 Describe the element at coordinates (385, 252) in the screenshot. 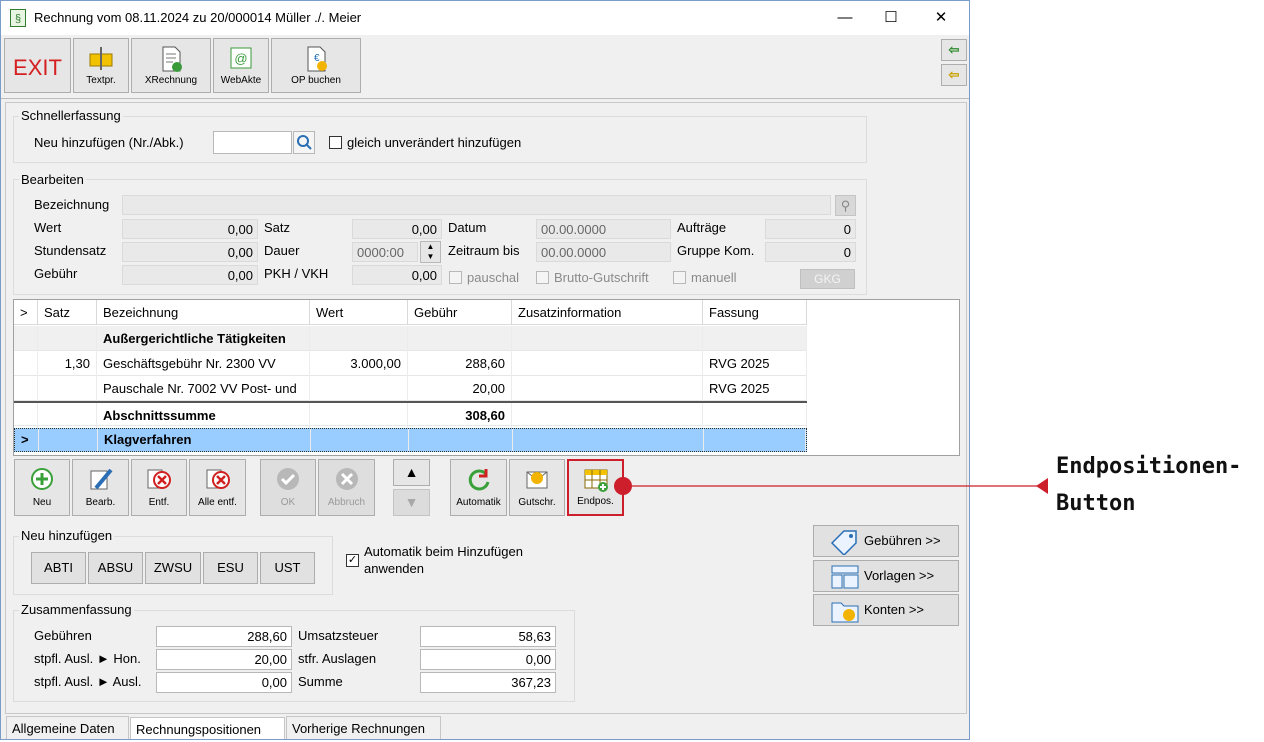

I see `dauer-field: 0000:00` at that location.